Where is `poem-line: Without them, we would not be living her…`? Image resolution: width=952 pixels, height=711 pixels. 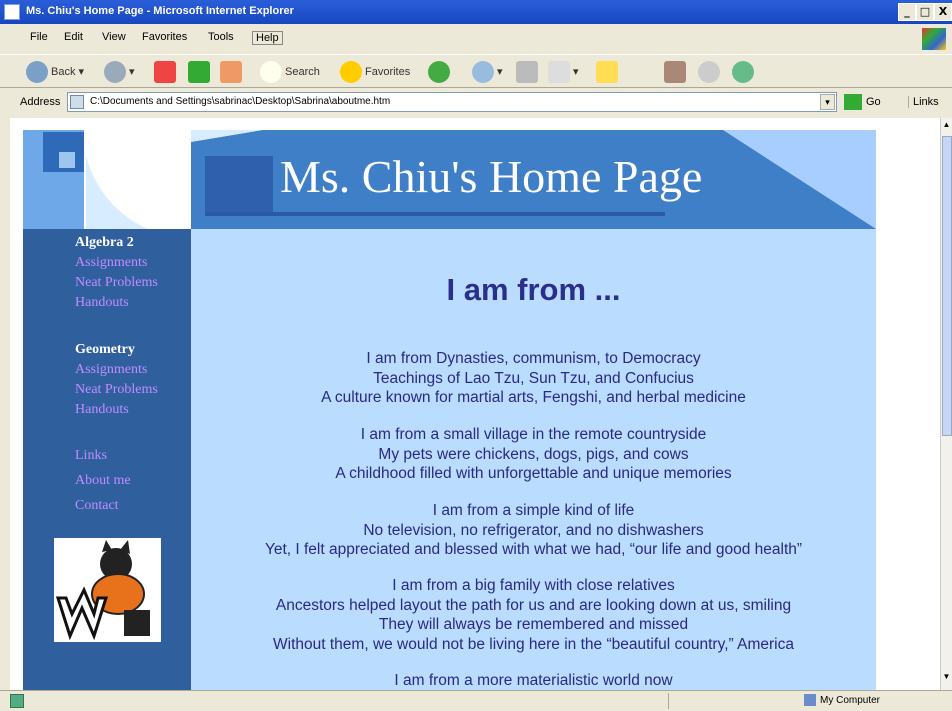 poem-line: Without them, we would not be living her… is located at coordinates (533, 644).